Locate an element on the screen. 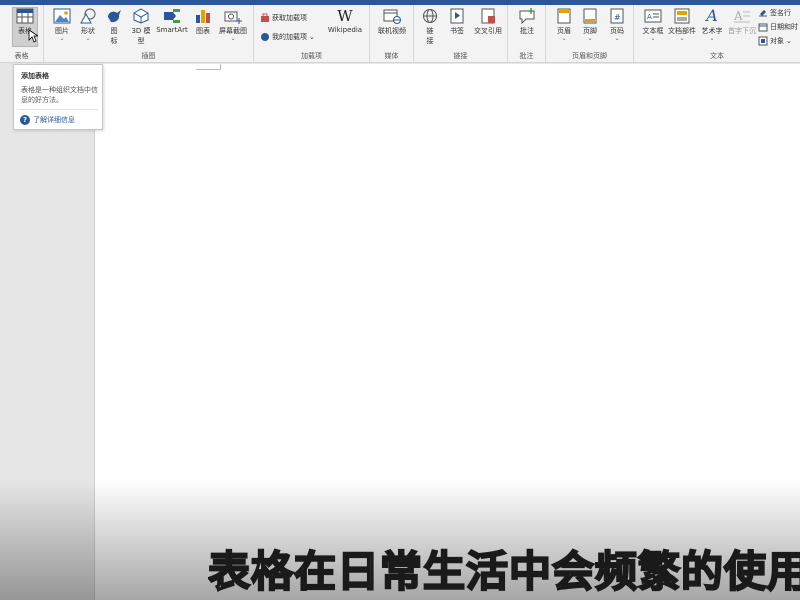  signature-line-button: 签名行 is located at coordinates (774, 13).